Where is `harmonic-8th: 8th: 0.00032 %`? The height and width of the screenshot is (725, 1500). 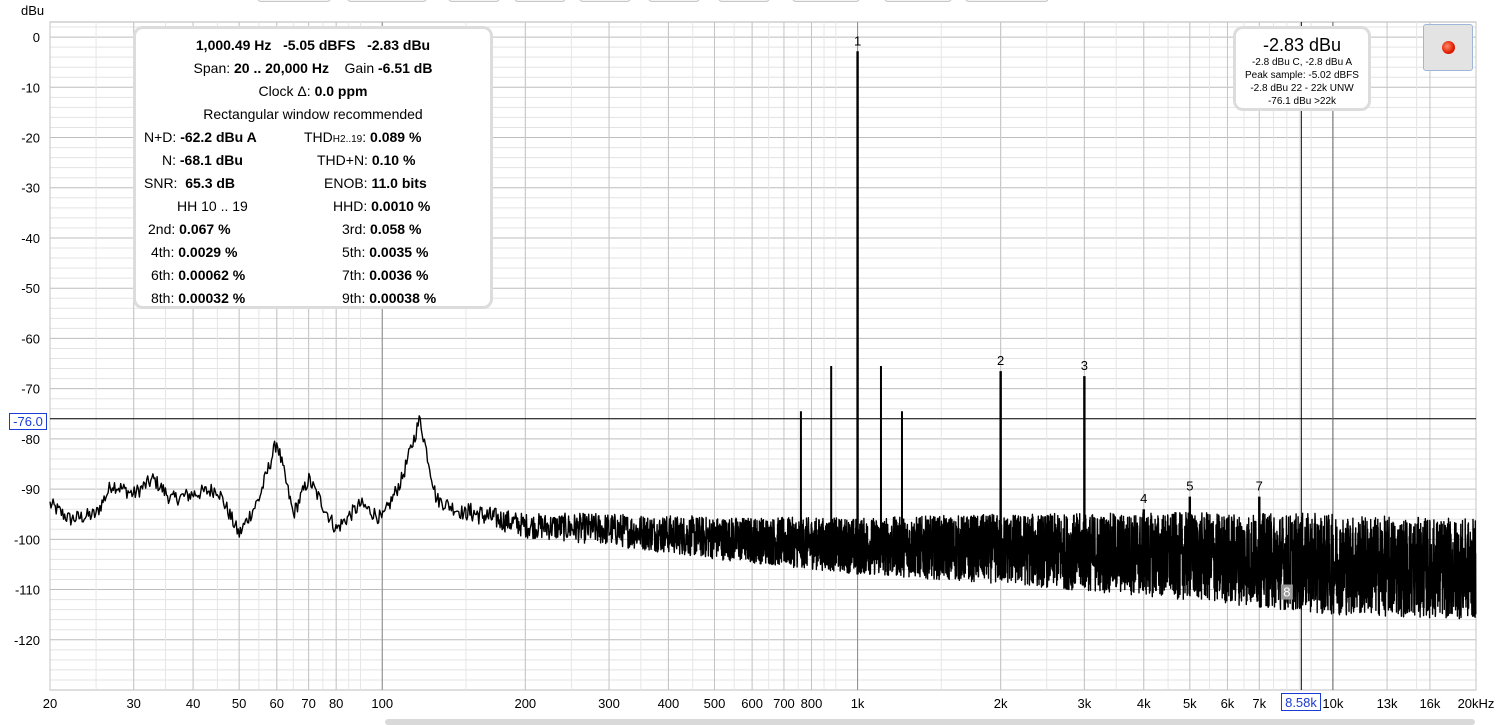
harmonic-8th: 8th: 0.00032 % is located at coordinates (198, 298).